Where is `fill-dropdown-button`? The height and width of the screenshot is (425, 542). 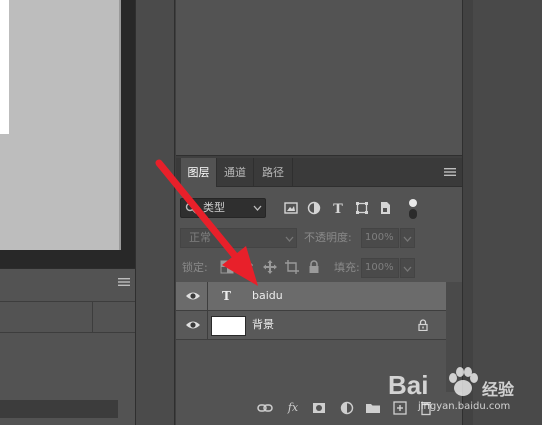 fill-dropdown-button is located at coordinates (407, 268).